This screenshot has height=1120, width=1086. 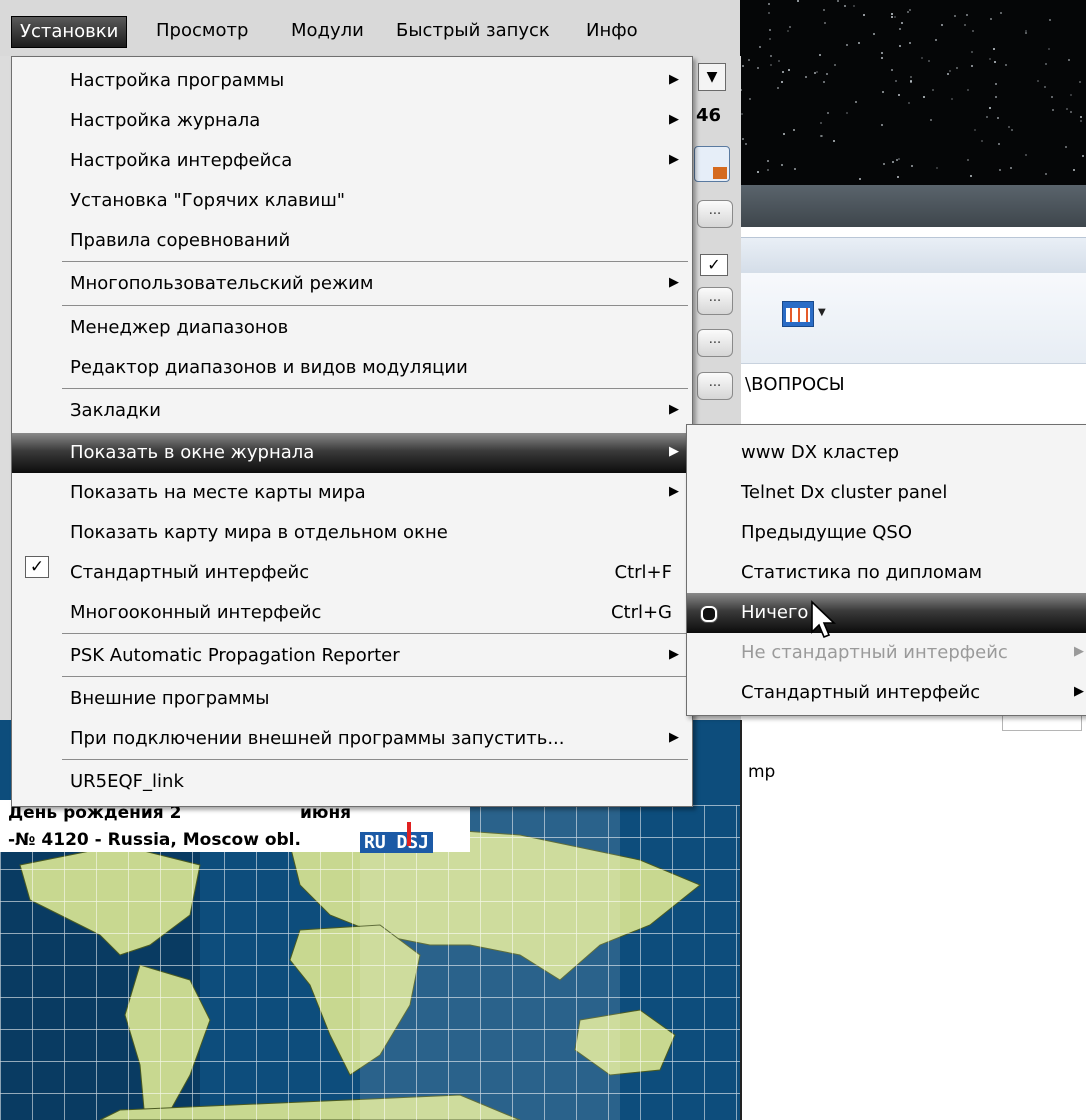 What do you see at coordinates (886, 613) in the screenshot?
I see `submenu-item-nothing: Ничего` at bounding box center [886, 613].